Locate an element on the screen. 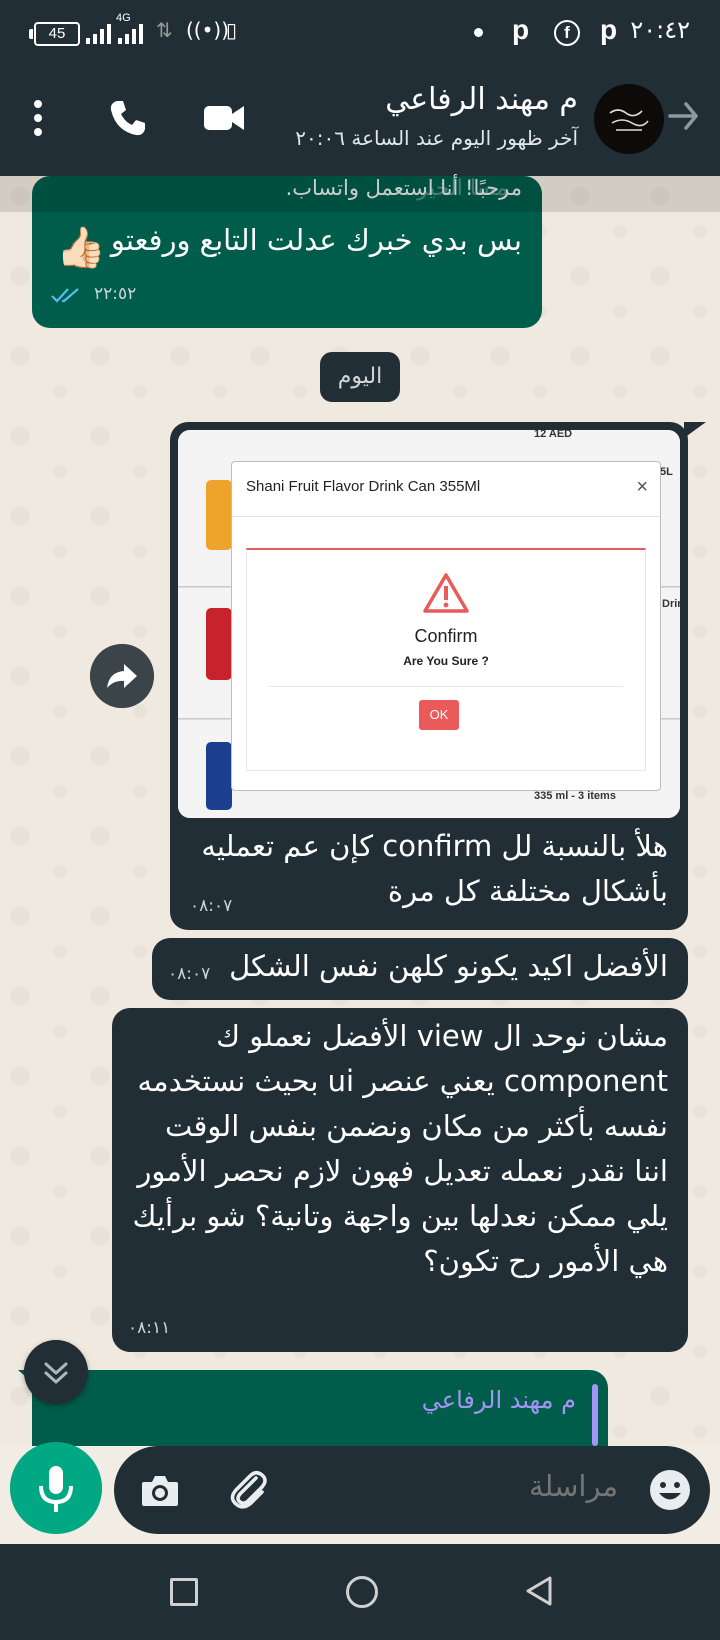 This screenshot has width=720, height=1640. emoji-icon is located at coordinates (670, 1490).